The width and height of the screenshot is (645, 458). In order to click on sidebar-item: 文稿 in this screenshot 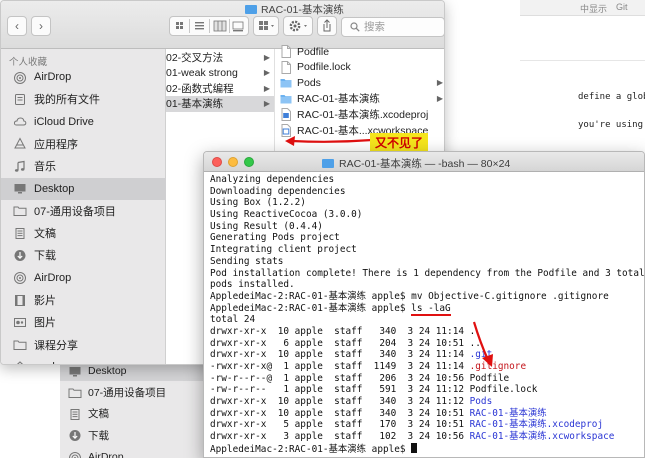, I will do `click(83, 233)`.